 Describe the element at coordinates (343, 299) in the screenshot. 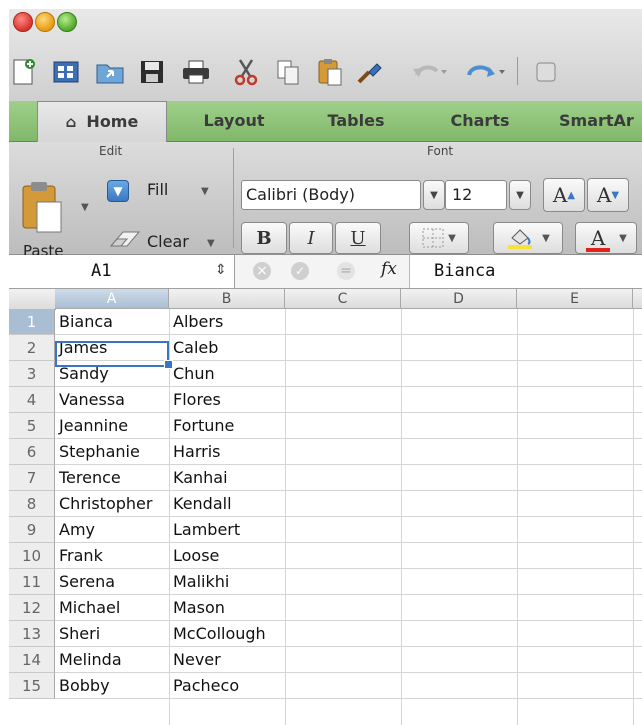

I see `column-header-c: C` at that location.